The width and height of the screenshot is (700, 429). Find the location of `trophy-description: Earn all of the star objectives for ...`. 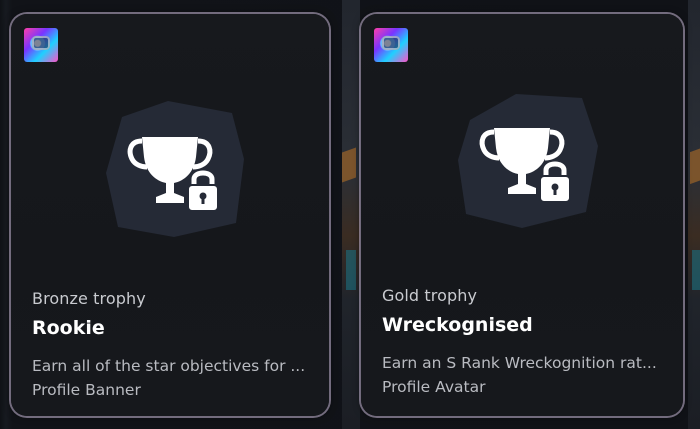

trophy-description: Earn all of the star objectives for ... is located at coordinates (169, 366).